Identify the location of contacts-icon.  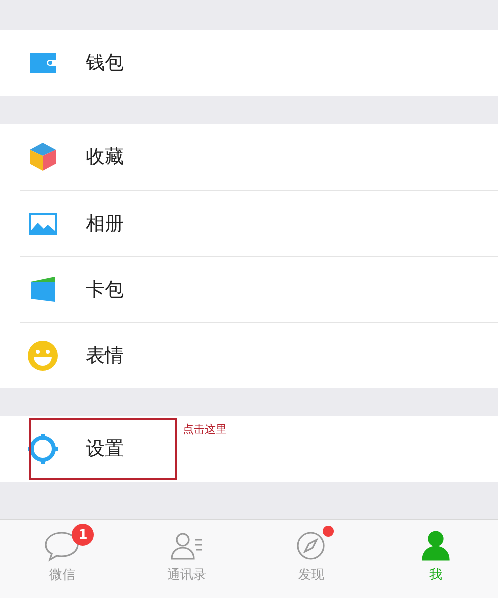
(186, 546).